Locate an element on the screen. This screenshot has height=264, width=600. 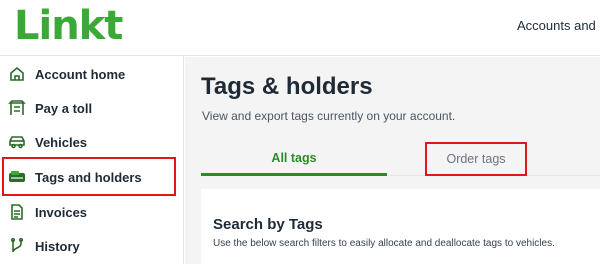
sidebar-item-label: Pay a toll is located at coordinates (64, 108).